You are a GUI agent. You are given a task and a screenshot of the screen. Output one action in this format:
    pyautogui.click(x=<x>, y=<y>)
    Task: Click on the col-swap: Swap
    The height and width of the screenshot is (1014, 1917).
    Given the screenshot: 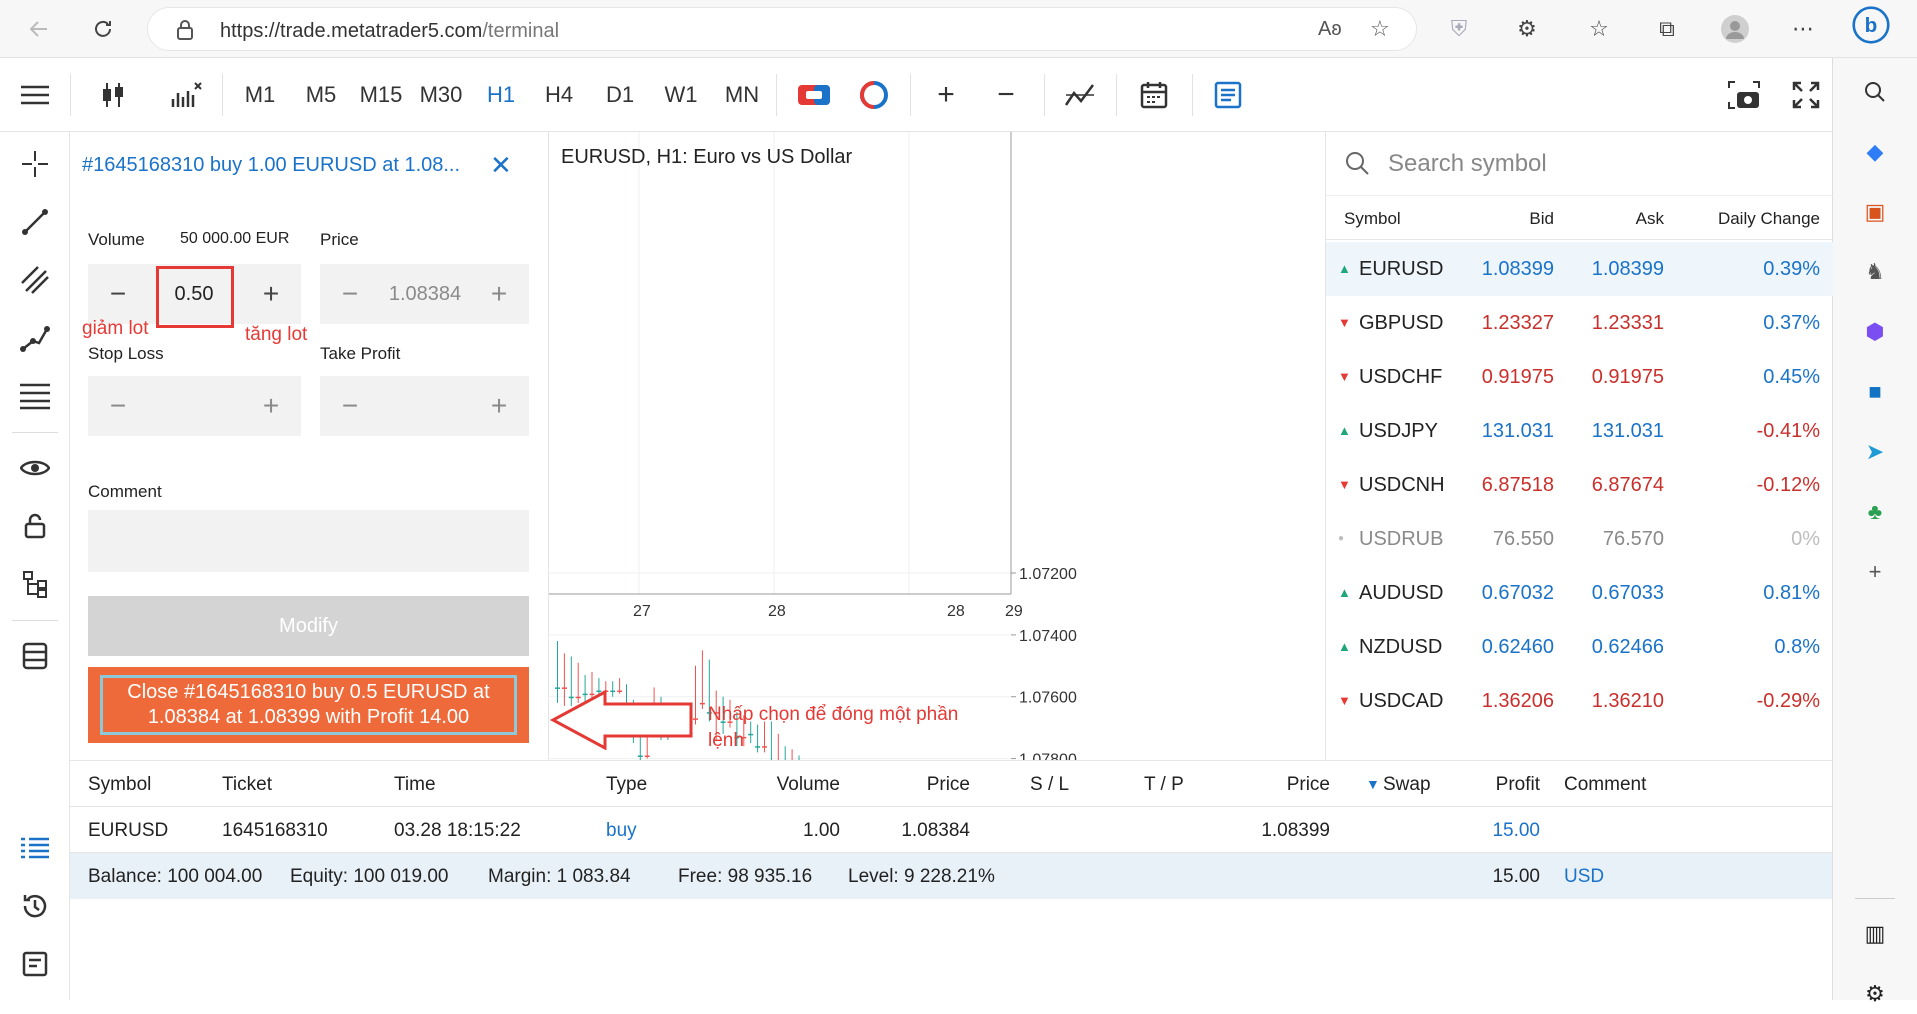 What is the action you would take?
    pyautogui.click(x=1407, y=785)
    